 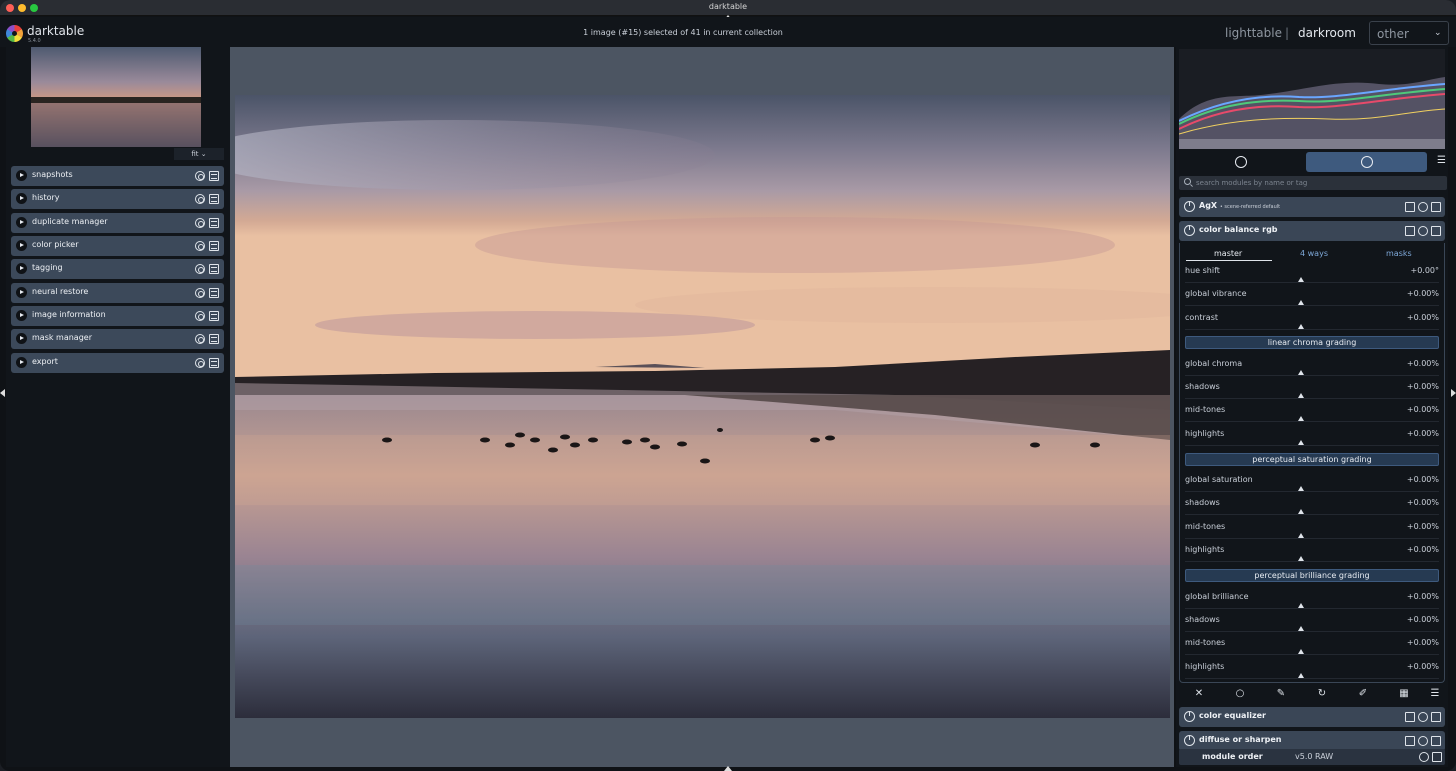 What do you see at coordinates (1312, 507) in the screenshot?
I see `slider-saturation-shadows: shadows +0.00%` at bounding box center [1312, 507].